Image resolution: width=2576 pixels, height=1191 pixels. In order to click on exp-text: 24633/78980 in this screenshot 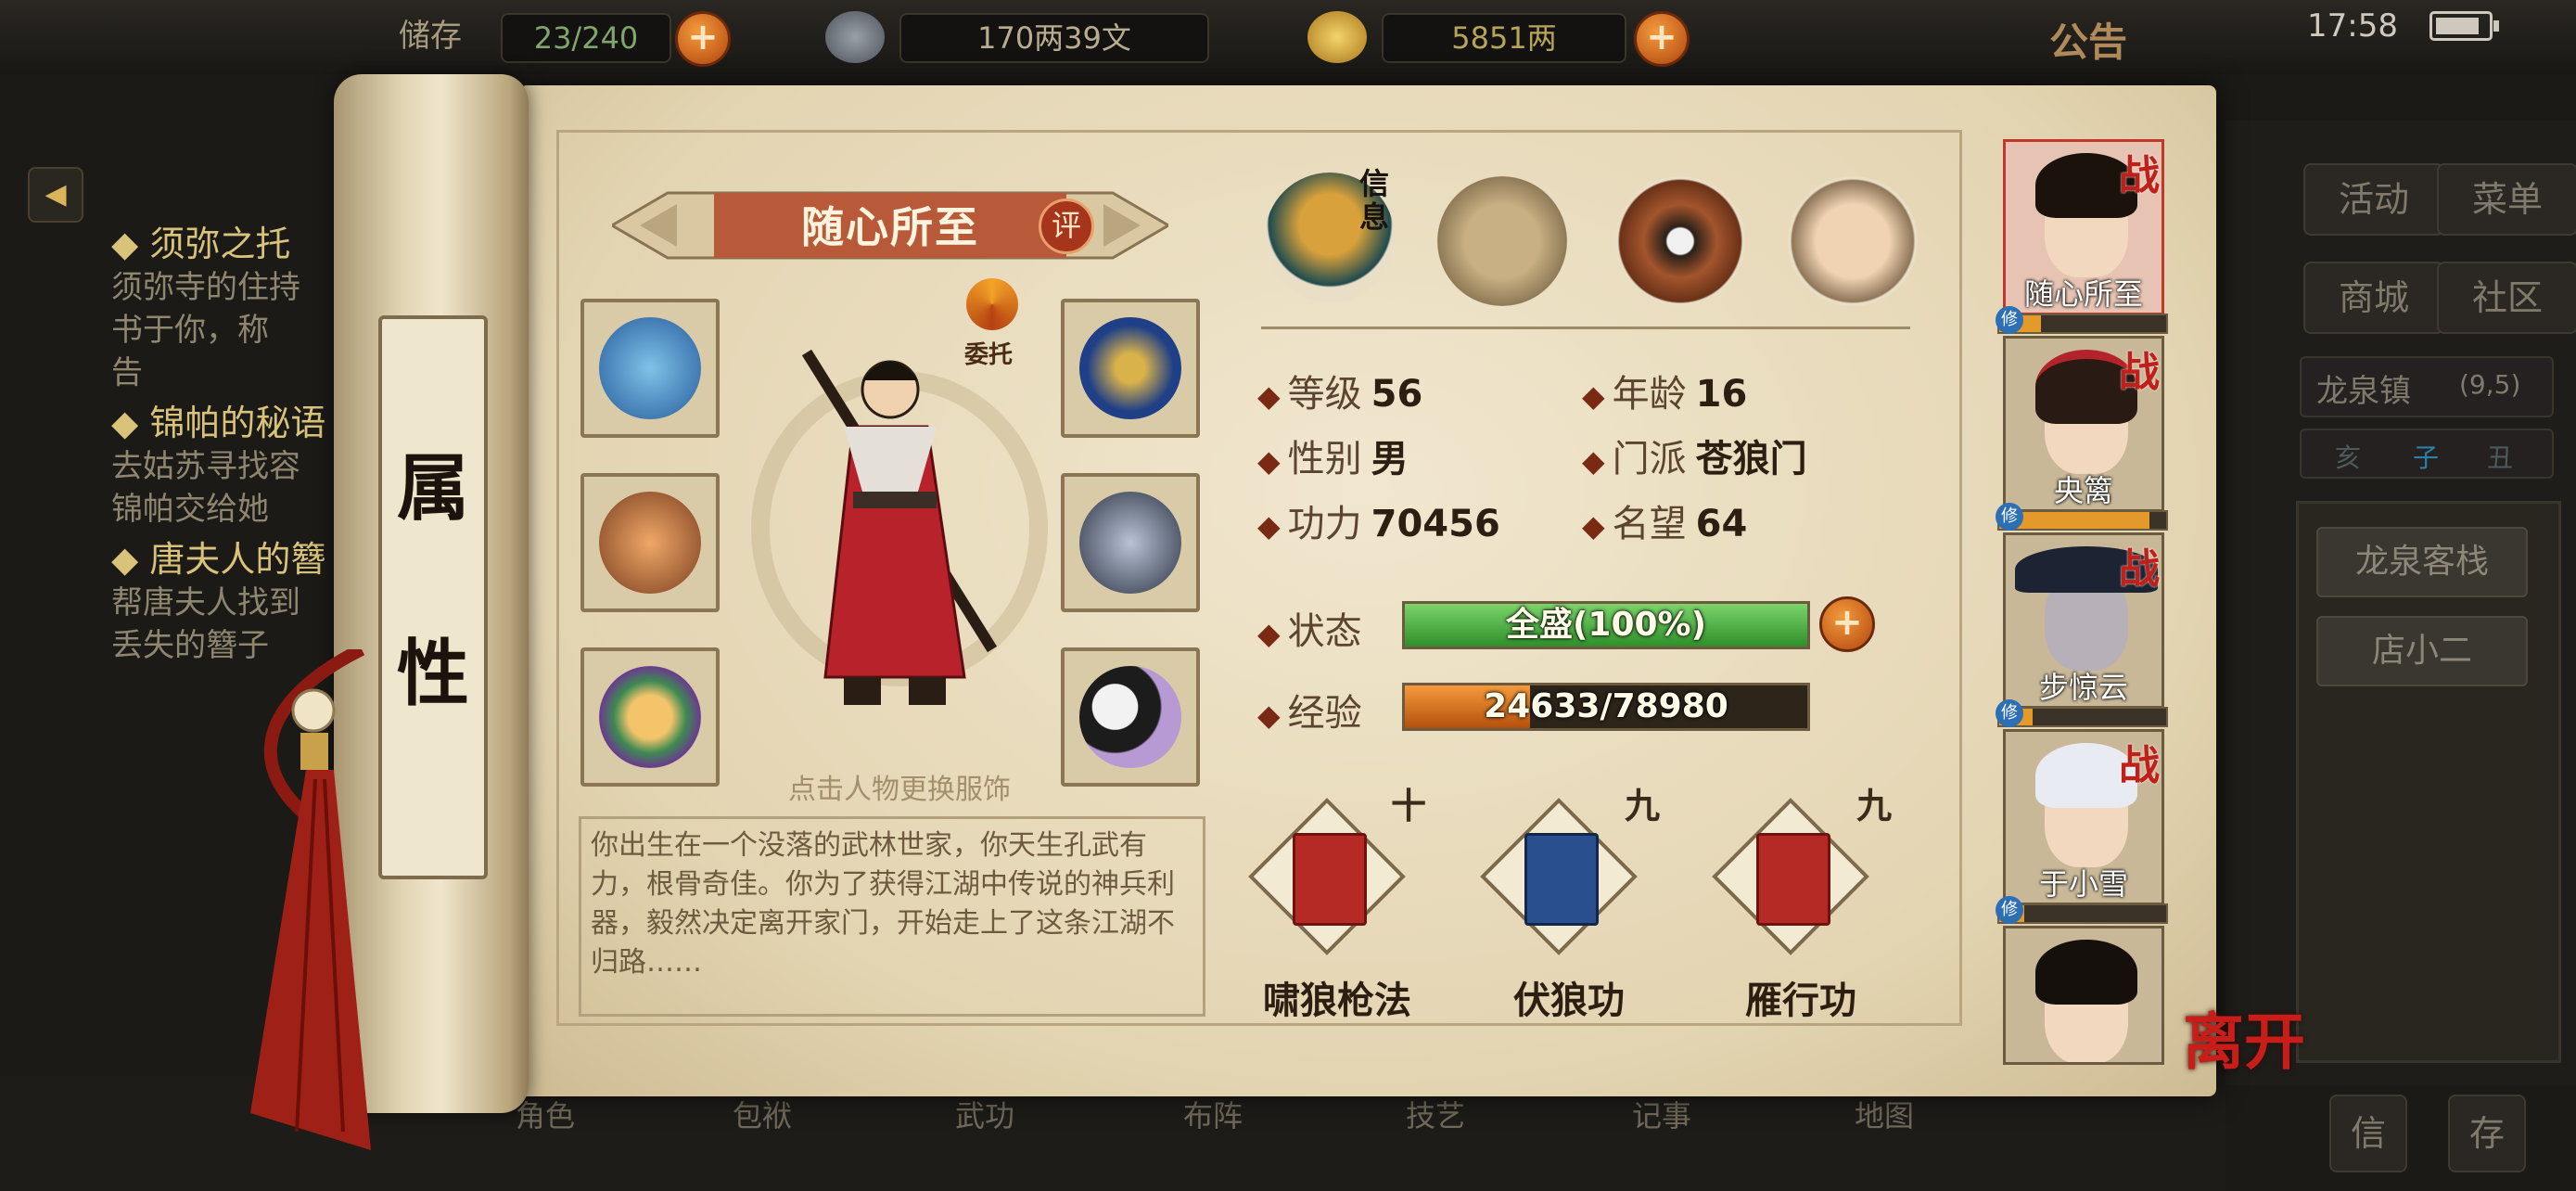, I will do `click(1606, 706)`.